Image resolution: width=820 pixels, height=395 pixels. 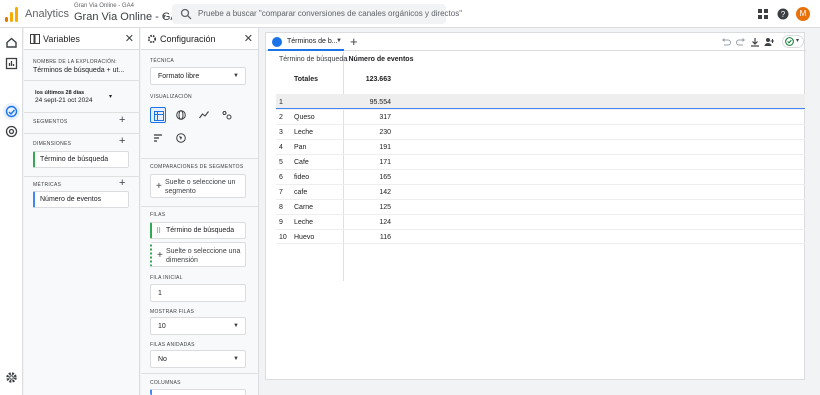 I want to click on bar-chart-icon, so click(x=158, y=138).